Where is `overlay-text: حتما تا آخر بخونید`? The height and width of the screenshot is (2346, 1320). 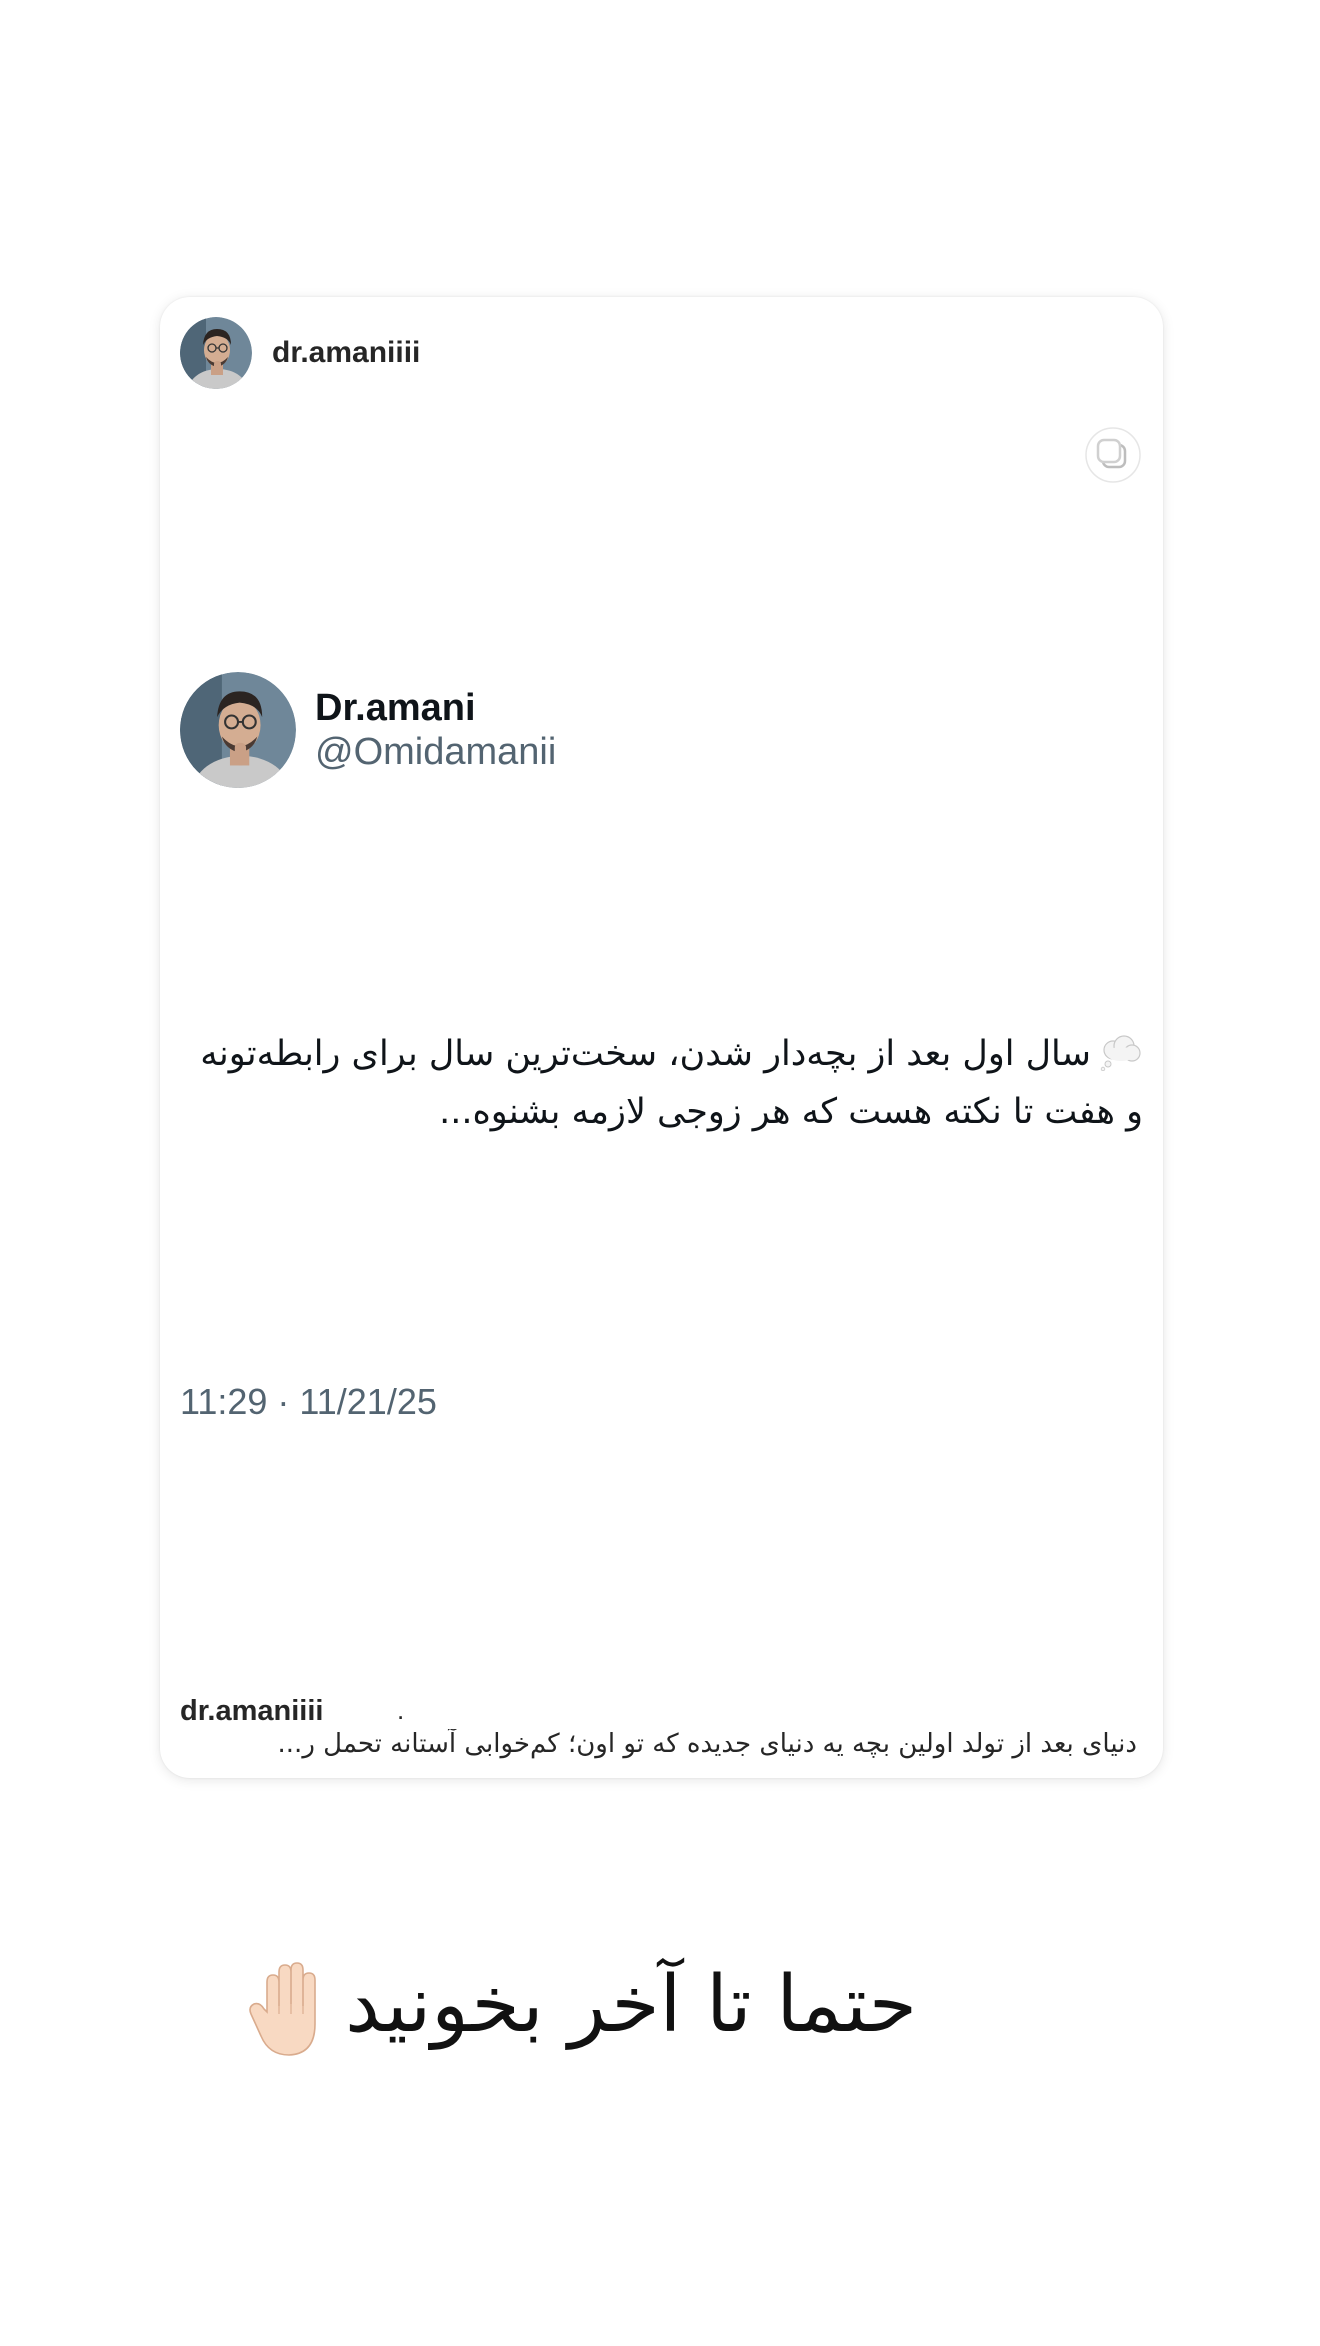
overlay-text: حتما تا آخر بخونید is located at coordinates (631, 2005).